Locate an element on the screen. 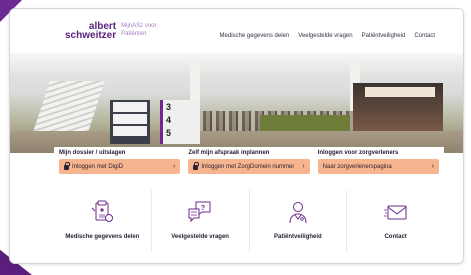 The image size is (471, 275). login-zorgdomein-button: Inloggen met ZorgDomein nummer › is located at coordinates (249, 166).